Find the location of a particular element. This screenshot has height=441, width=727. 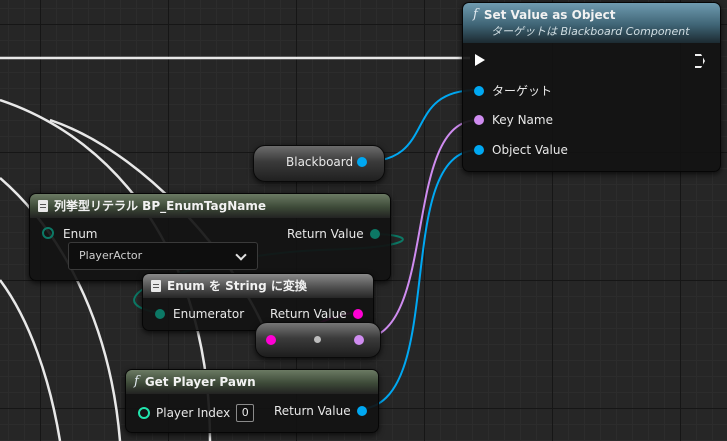

int-pin-icon is located at coordinates (144, 413).